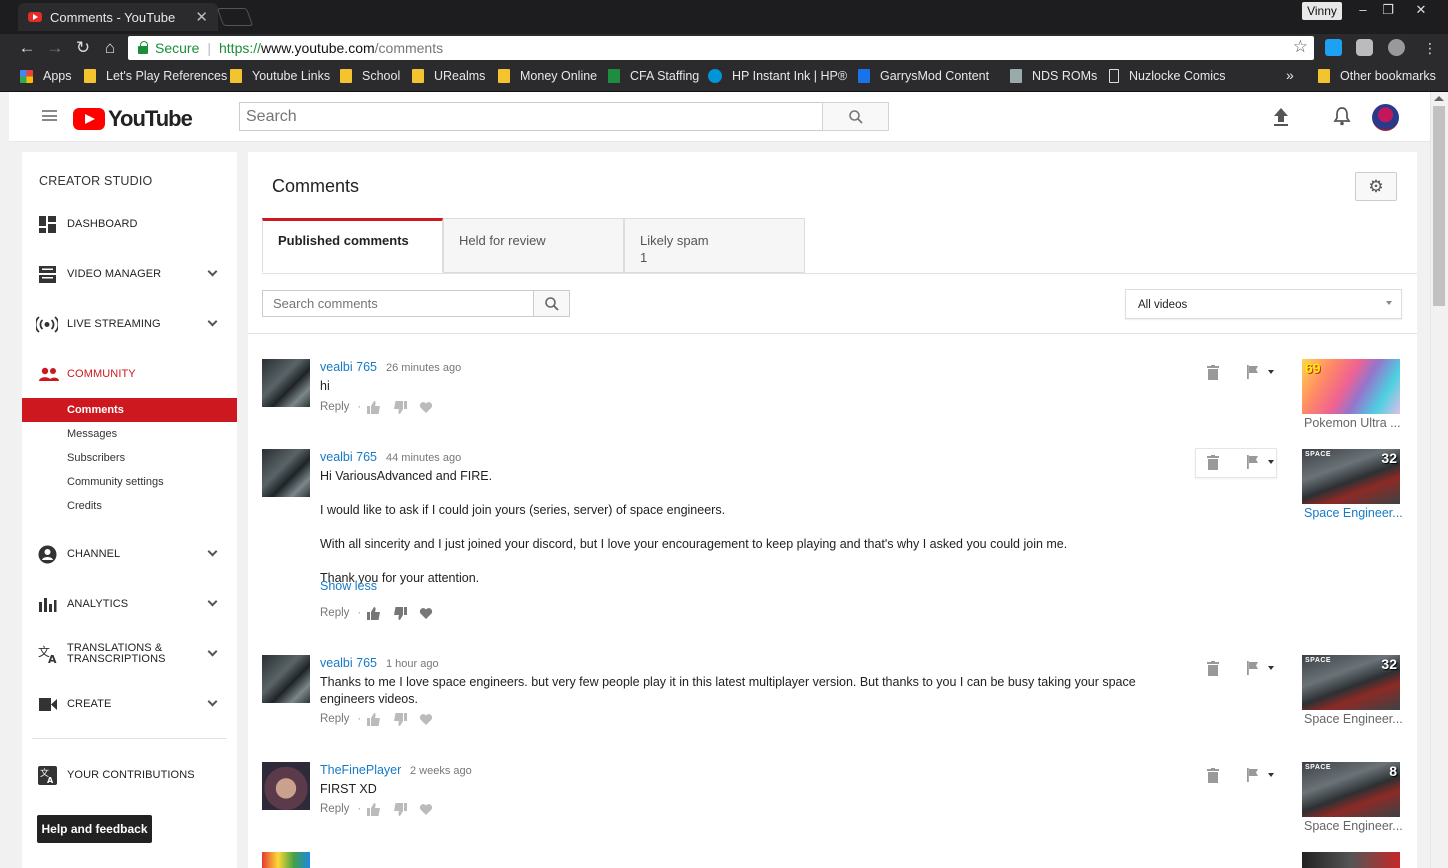 This screenshot has width=1448, height=868. Describe the element at coordinates (129, 274) in the screenshot. I see `sidebar-item-video-manager: VIDEO MANAGER` at that location.